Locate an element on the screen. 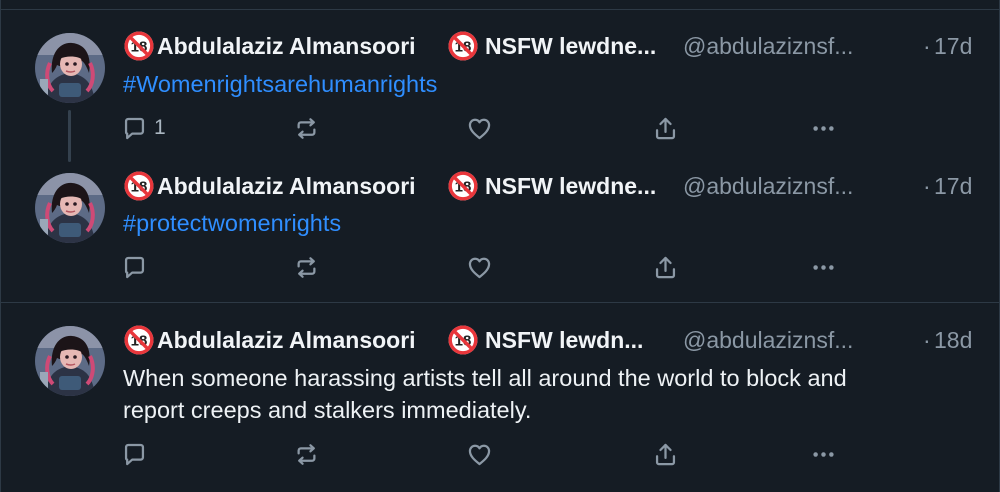  thread-connector-line is located at coordinates (69, 136).